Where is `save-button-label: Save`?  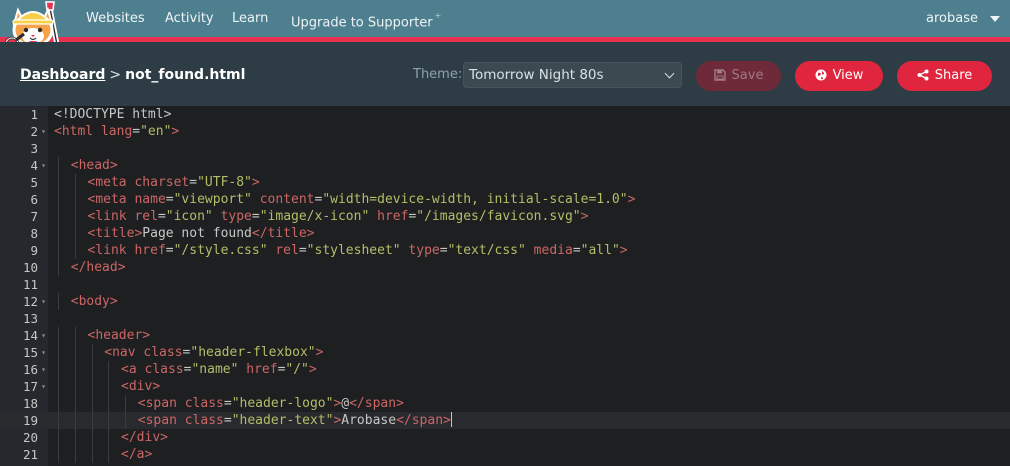 save-button-label: Save is located at coordinates (747, 75).